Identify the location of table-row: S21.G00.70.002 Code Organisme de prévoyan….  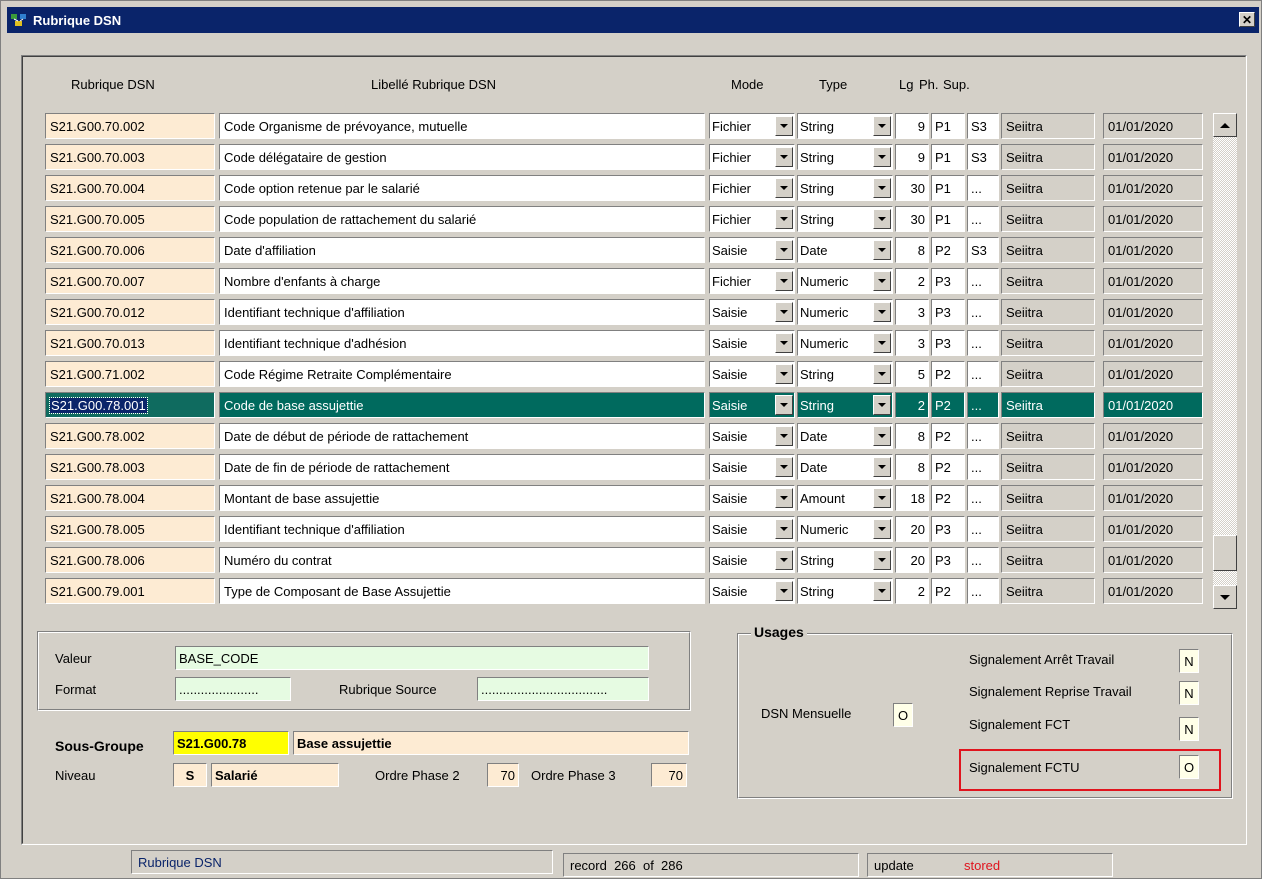
(625, 126).